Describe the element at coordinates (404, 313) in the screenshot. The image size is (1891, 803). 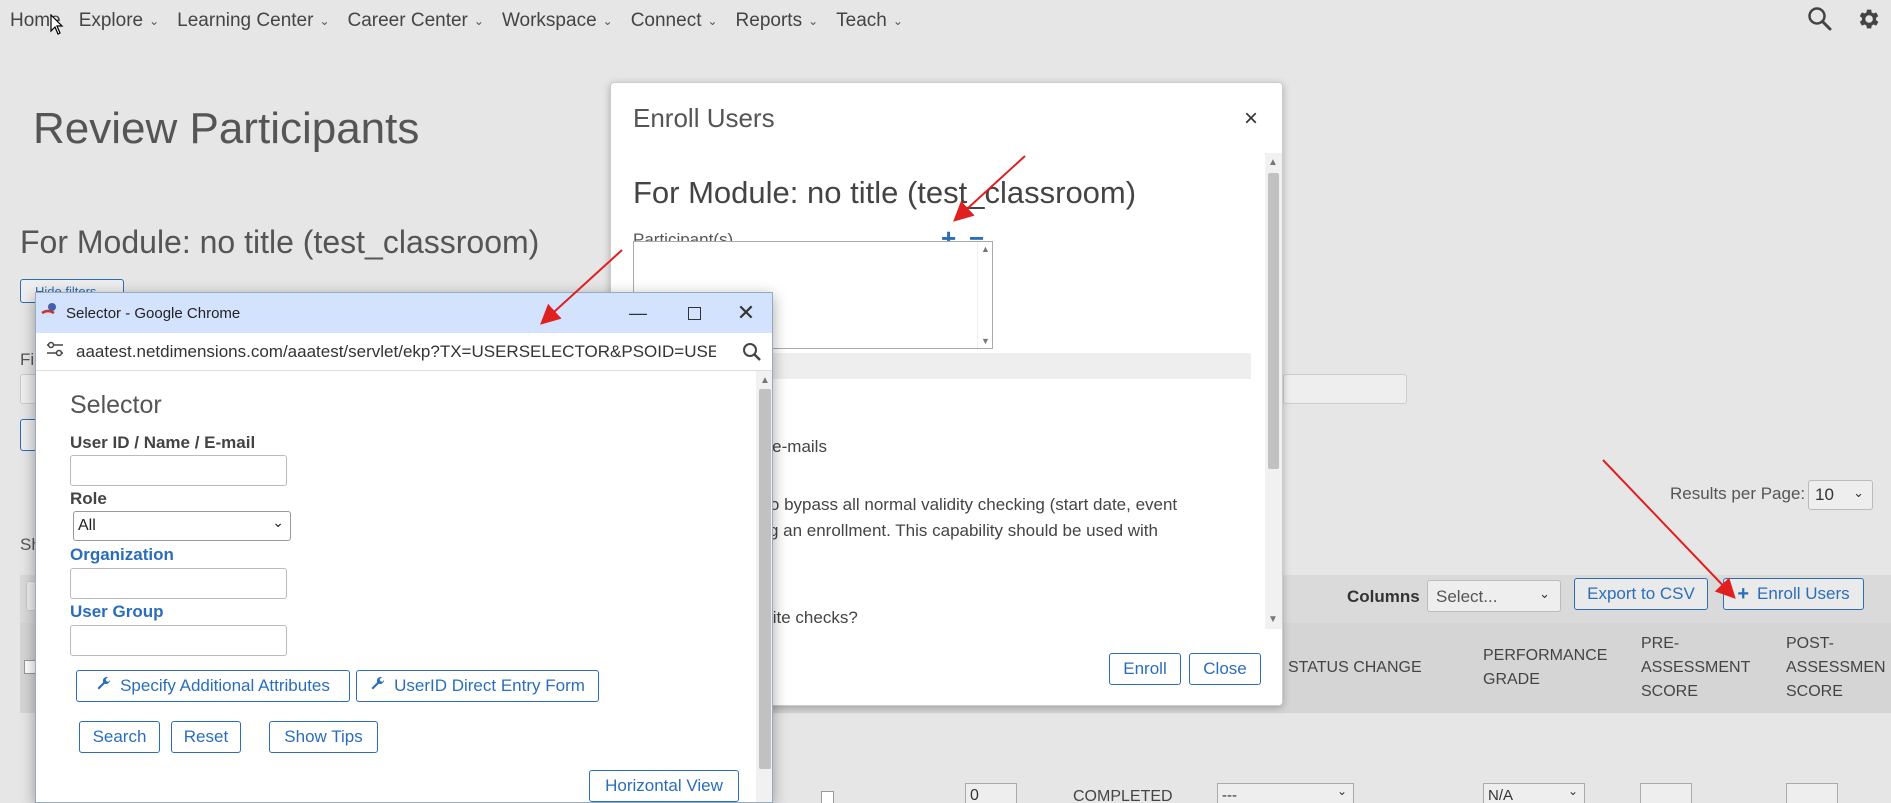
I see `popup-titlebar: Selector - Google Chrome — ✕` at that location.